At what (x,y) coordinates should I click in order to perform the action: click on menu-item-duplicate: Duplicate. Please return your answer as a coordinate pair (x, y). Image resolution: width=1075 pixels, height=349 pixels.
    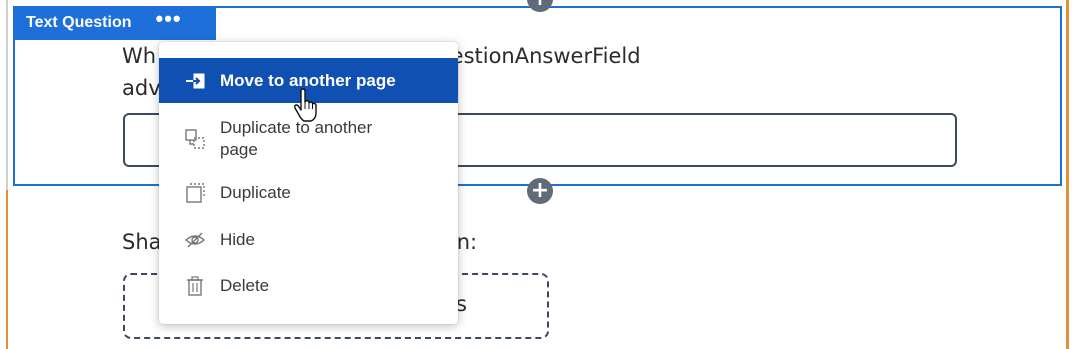
    Looking at the image, I should click on (308, 193).